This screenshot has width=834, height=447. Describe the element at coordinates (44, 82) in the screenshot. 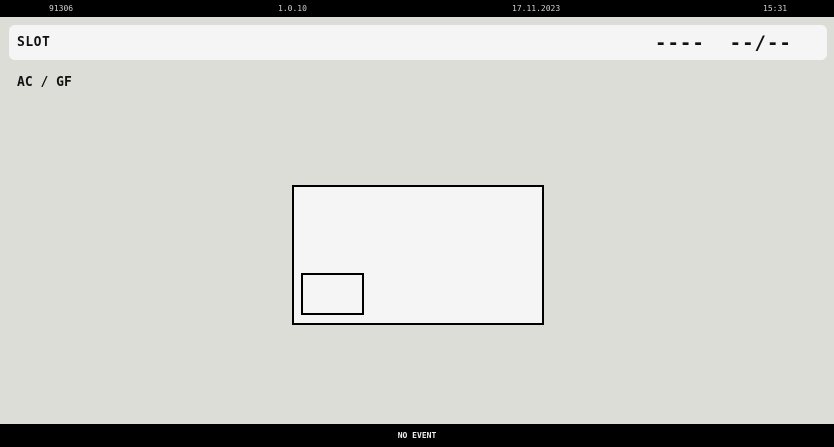

I see `mode-label: AC / GF` at that location.